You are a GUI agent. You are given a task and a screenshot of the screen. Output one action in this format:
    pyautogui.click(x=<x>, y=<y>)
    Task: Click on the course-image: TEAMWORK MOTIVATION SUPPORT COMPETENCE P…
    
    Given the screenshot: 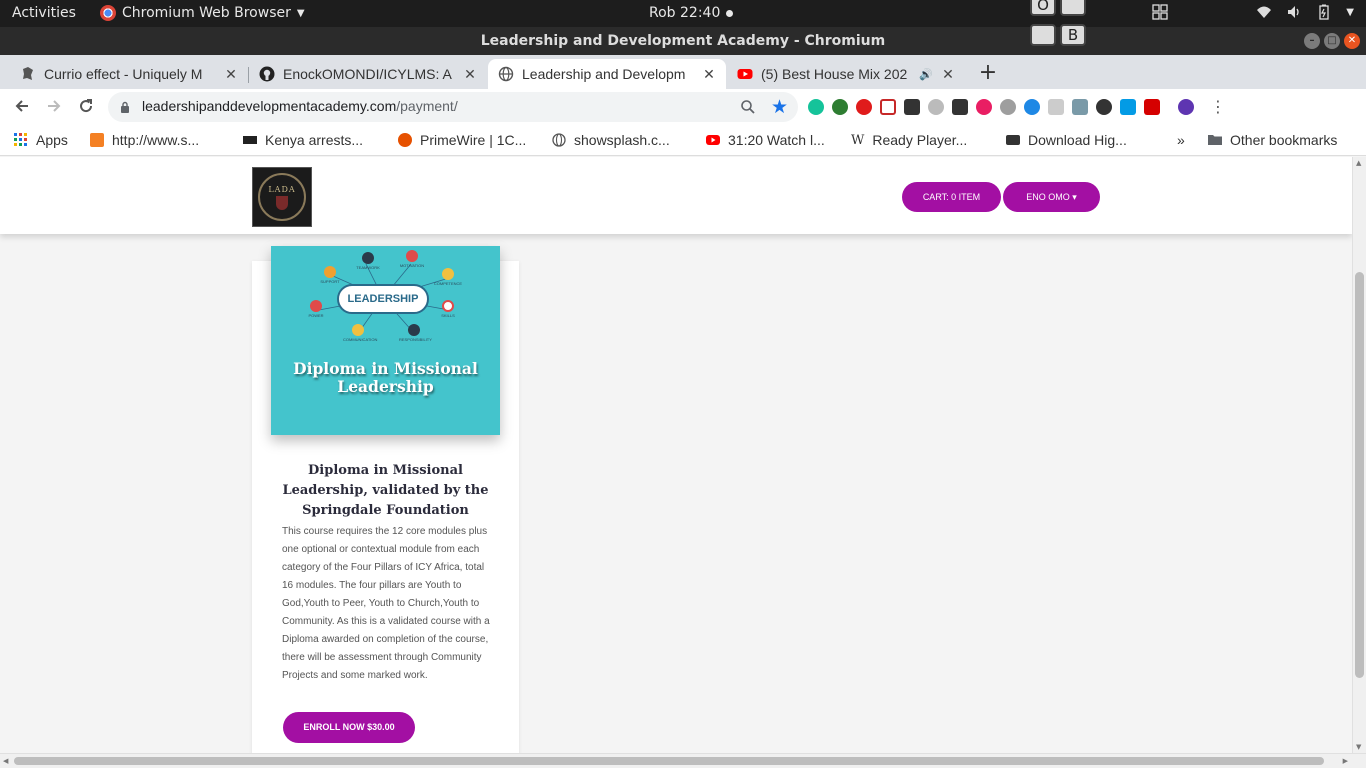 What is the action you would take?
    pyautogui.click(x=385, y=340)
    